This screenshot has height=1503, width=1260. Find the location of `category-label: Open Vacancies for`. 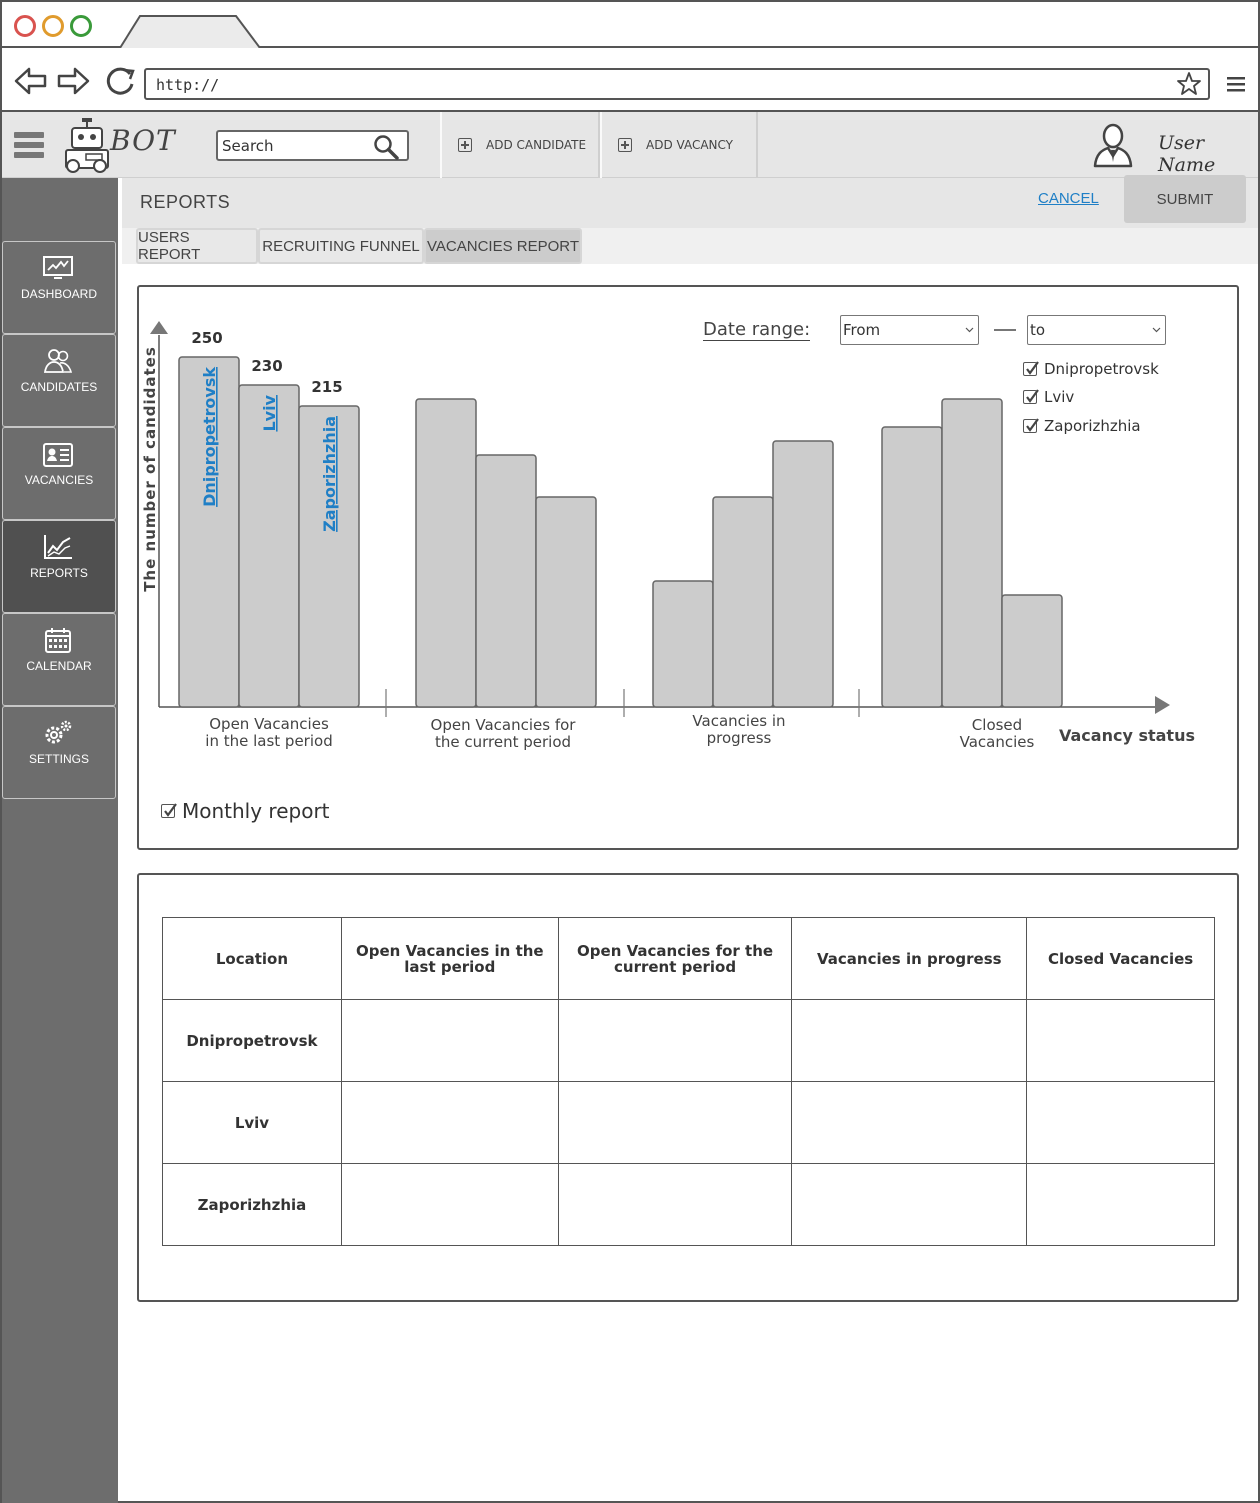

category-label: Open Vacancies for is located at coordinates (504, 725).